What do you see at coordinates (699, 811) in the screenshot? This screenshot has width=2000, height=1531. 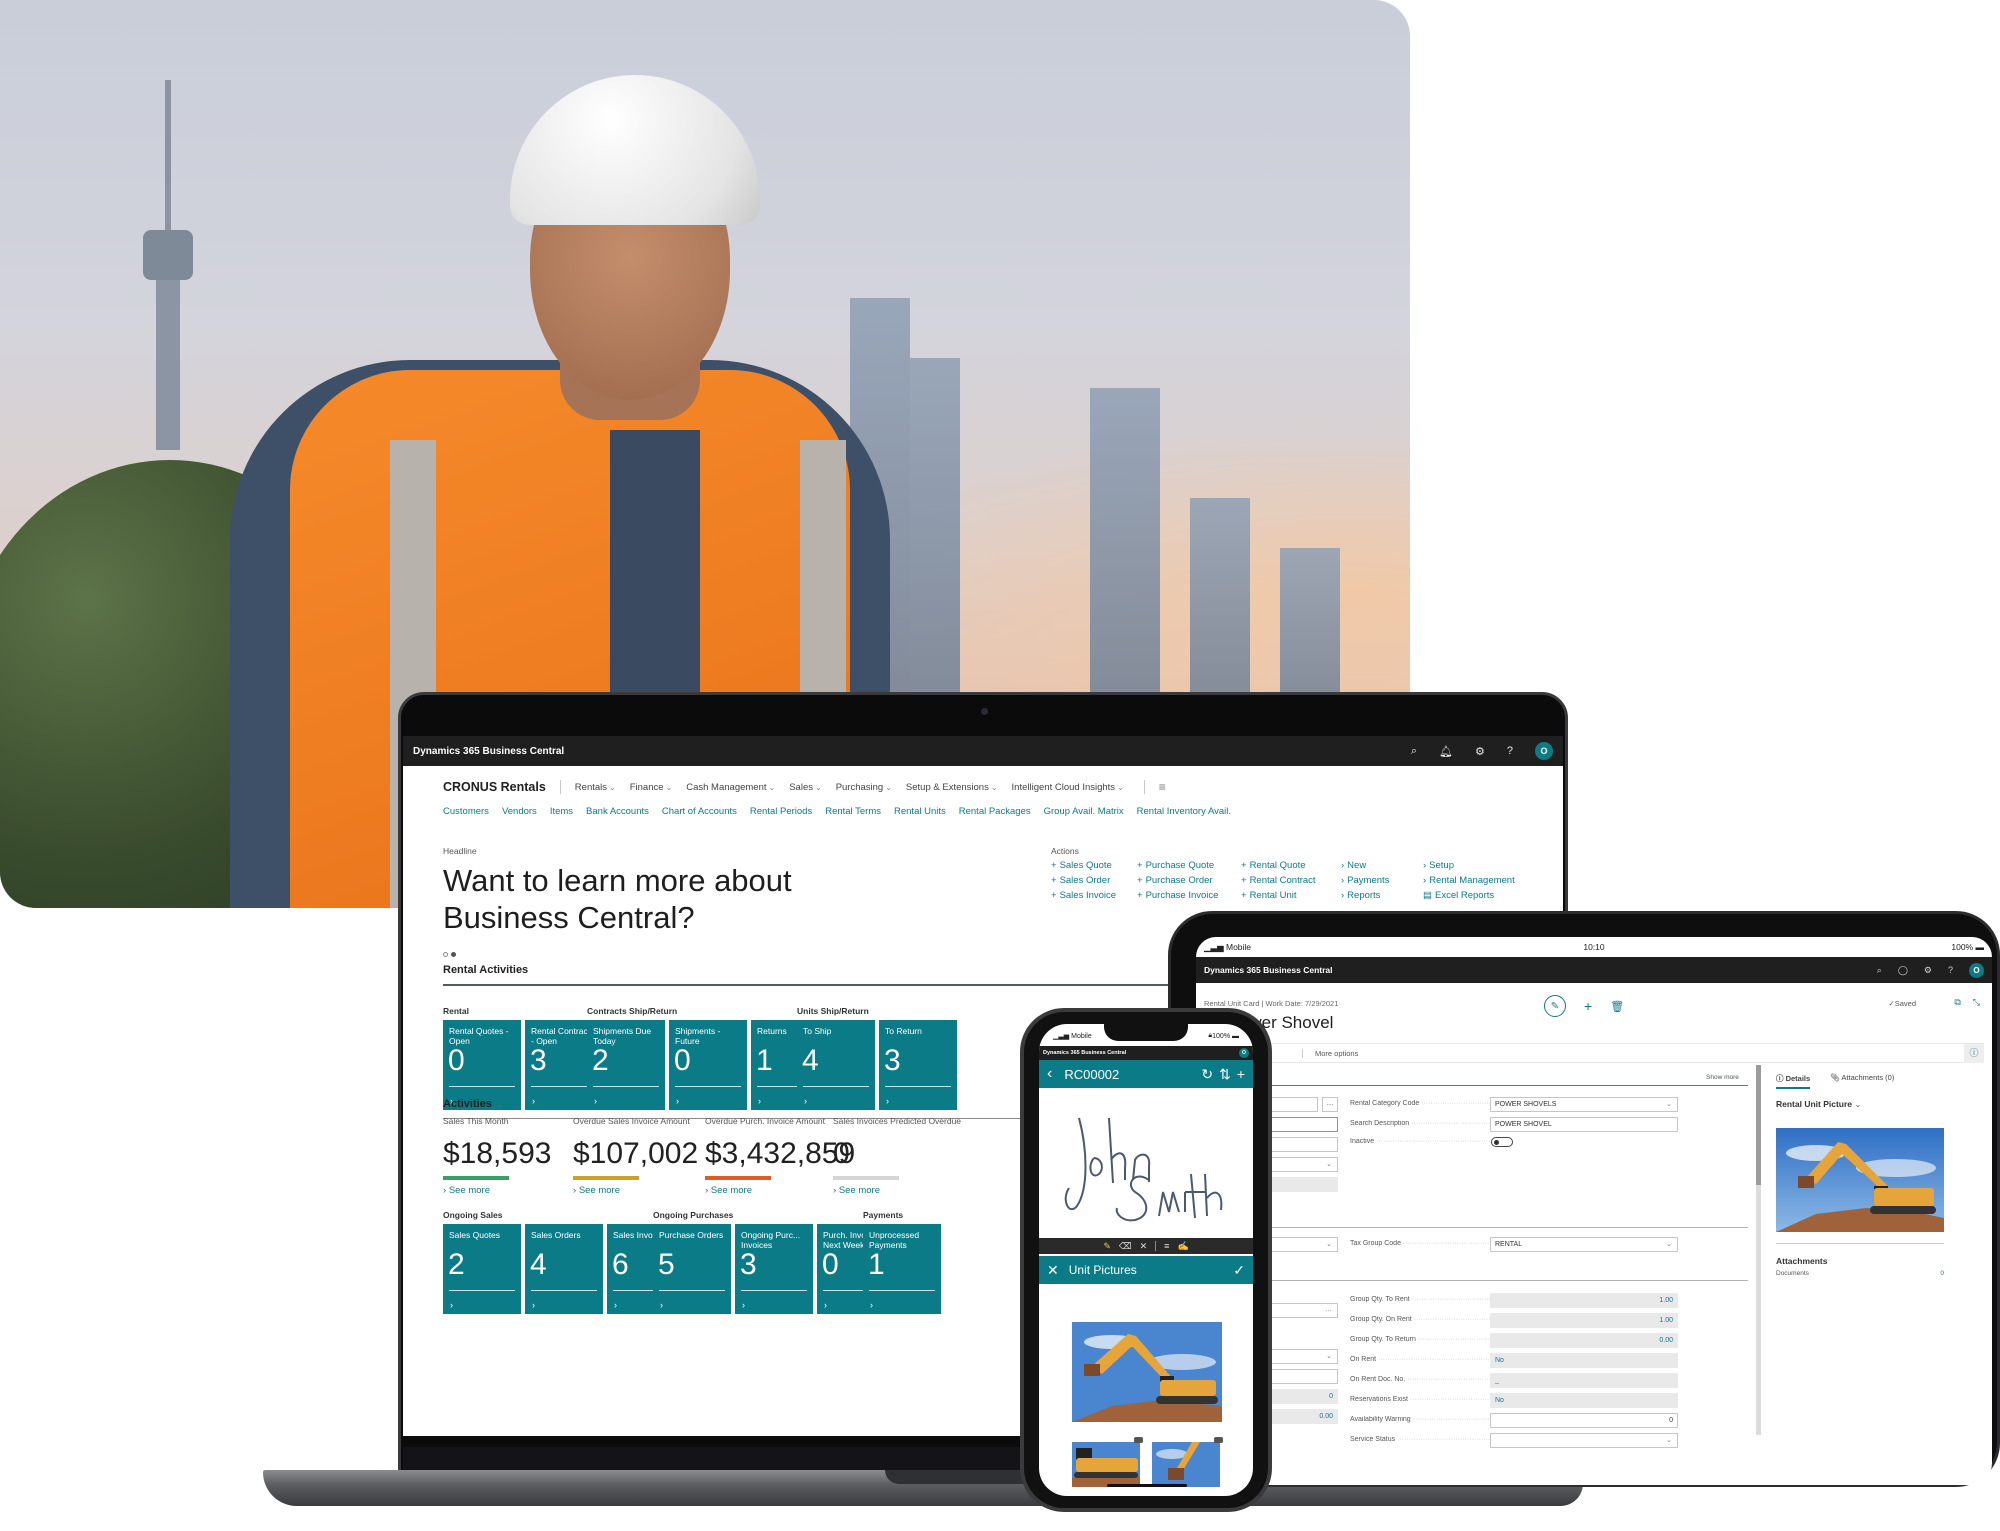 I see `nav-link-chart-of-accounts: Chart of Accounts` at bounding box center [699, 811].